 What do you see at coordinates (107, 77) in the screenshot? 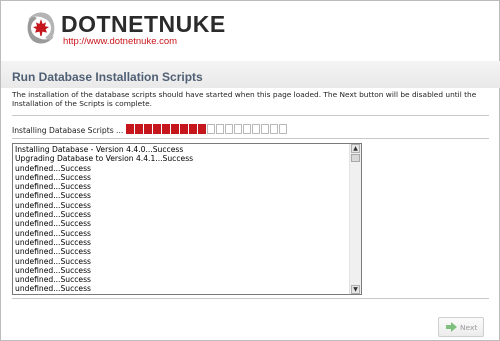
I see `page-title: Run Database Installation Scripts` at bounding box center [107, 77].